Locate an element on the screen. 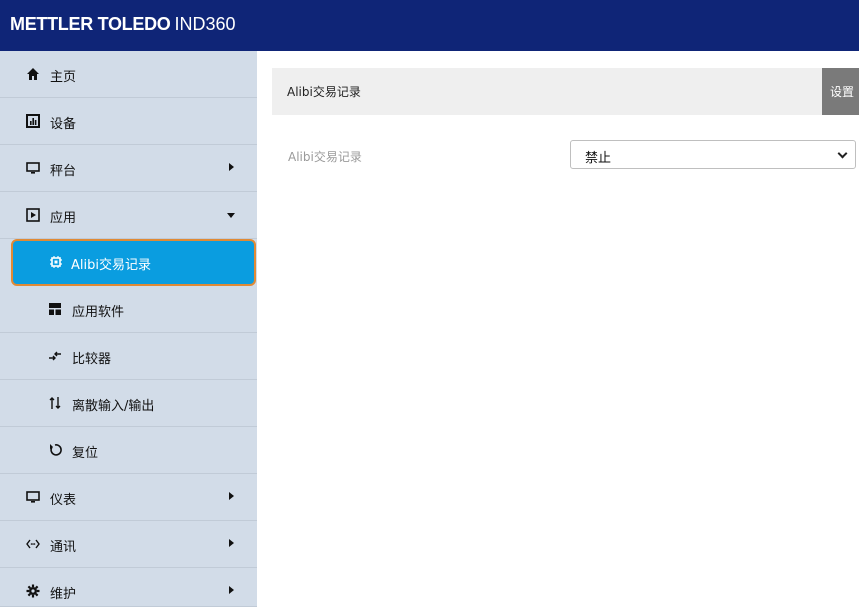 The image size is (859, 607). chart-icon is located at coordinates (33, 121).